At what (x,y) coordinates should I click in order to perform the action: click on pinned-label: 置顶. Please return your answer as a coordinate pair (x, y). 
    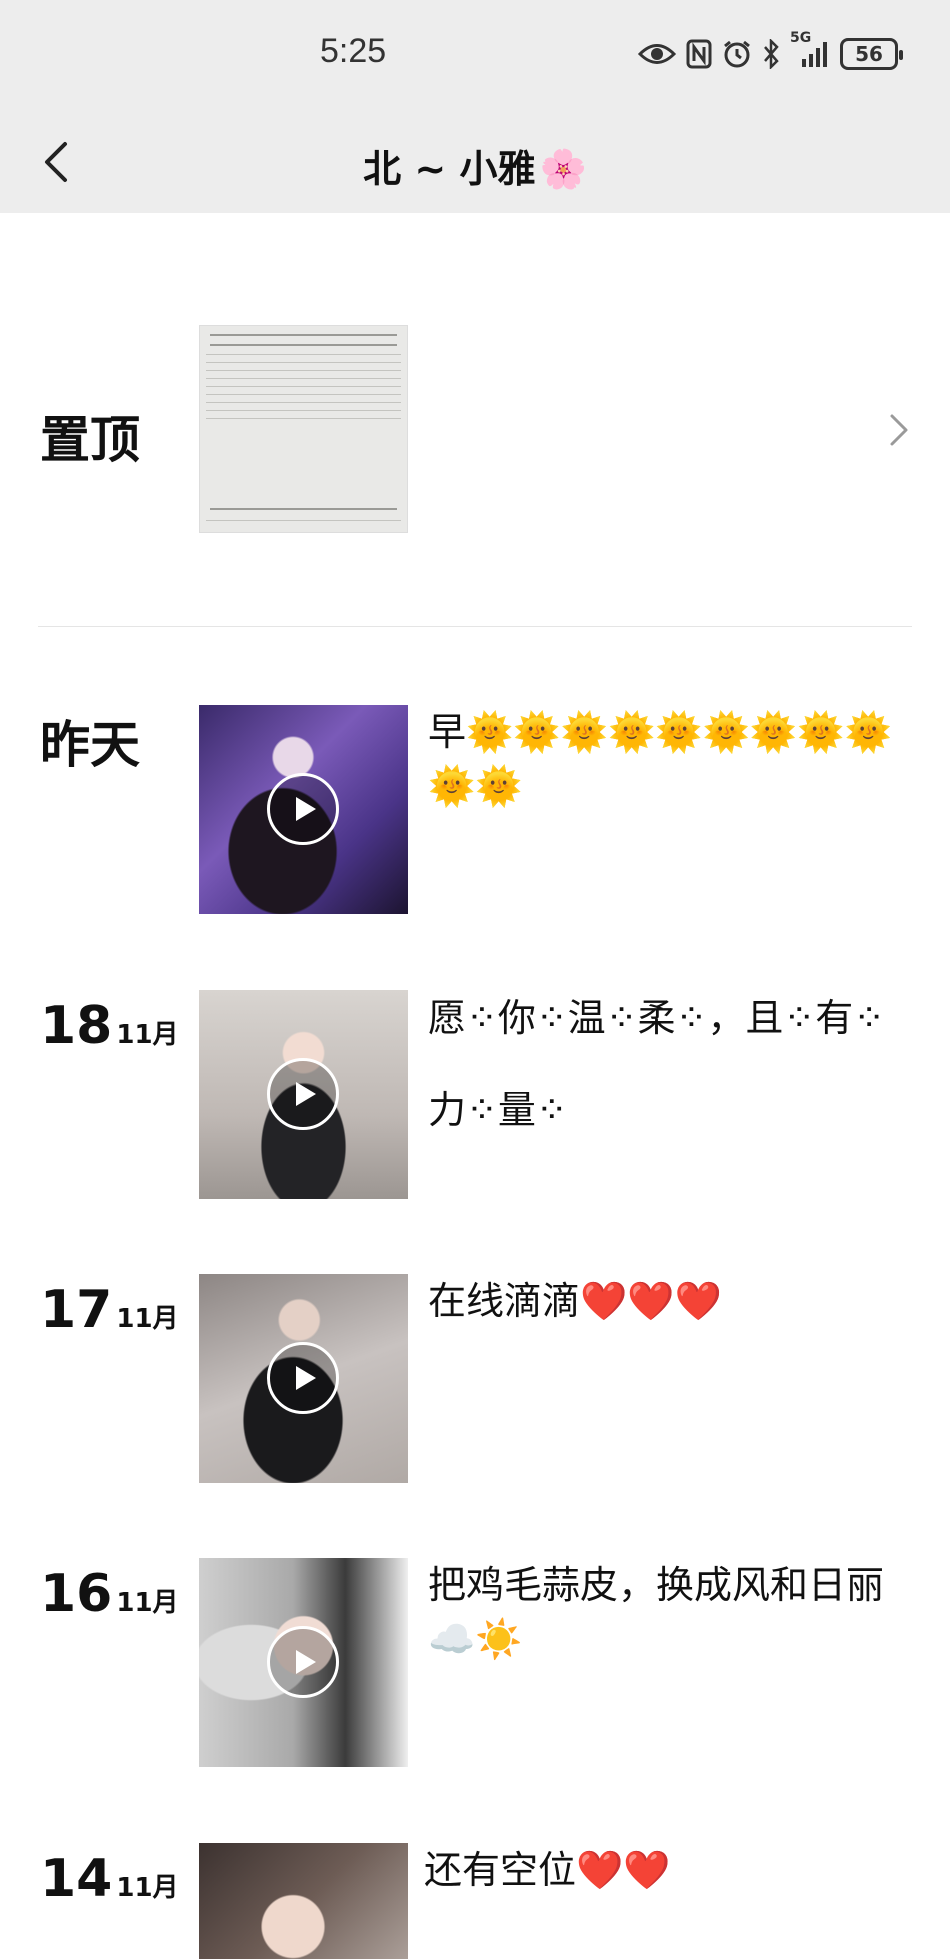
    Looking at the image, I should click on (90, 440).